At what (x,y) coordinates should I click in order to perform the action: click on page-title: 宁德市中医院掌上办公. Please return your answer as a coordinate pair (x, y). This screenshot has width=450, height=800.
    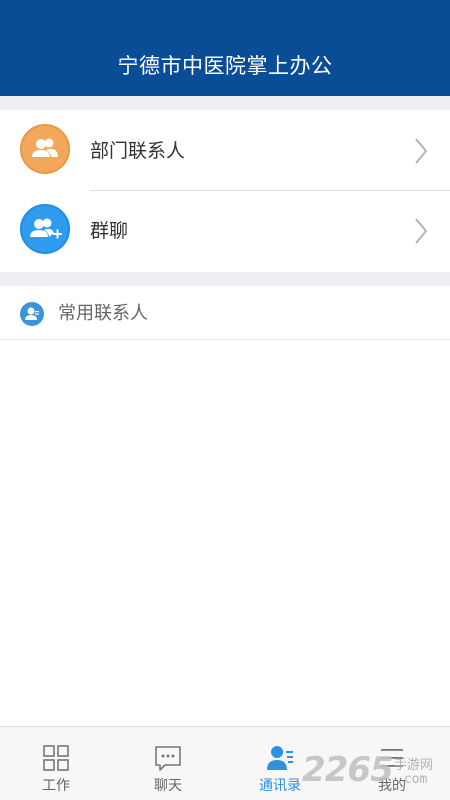
    Looking at the image, I should click on (225, 66).